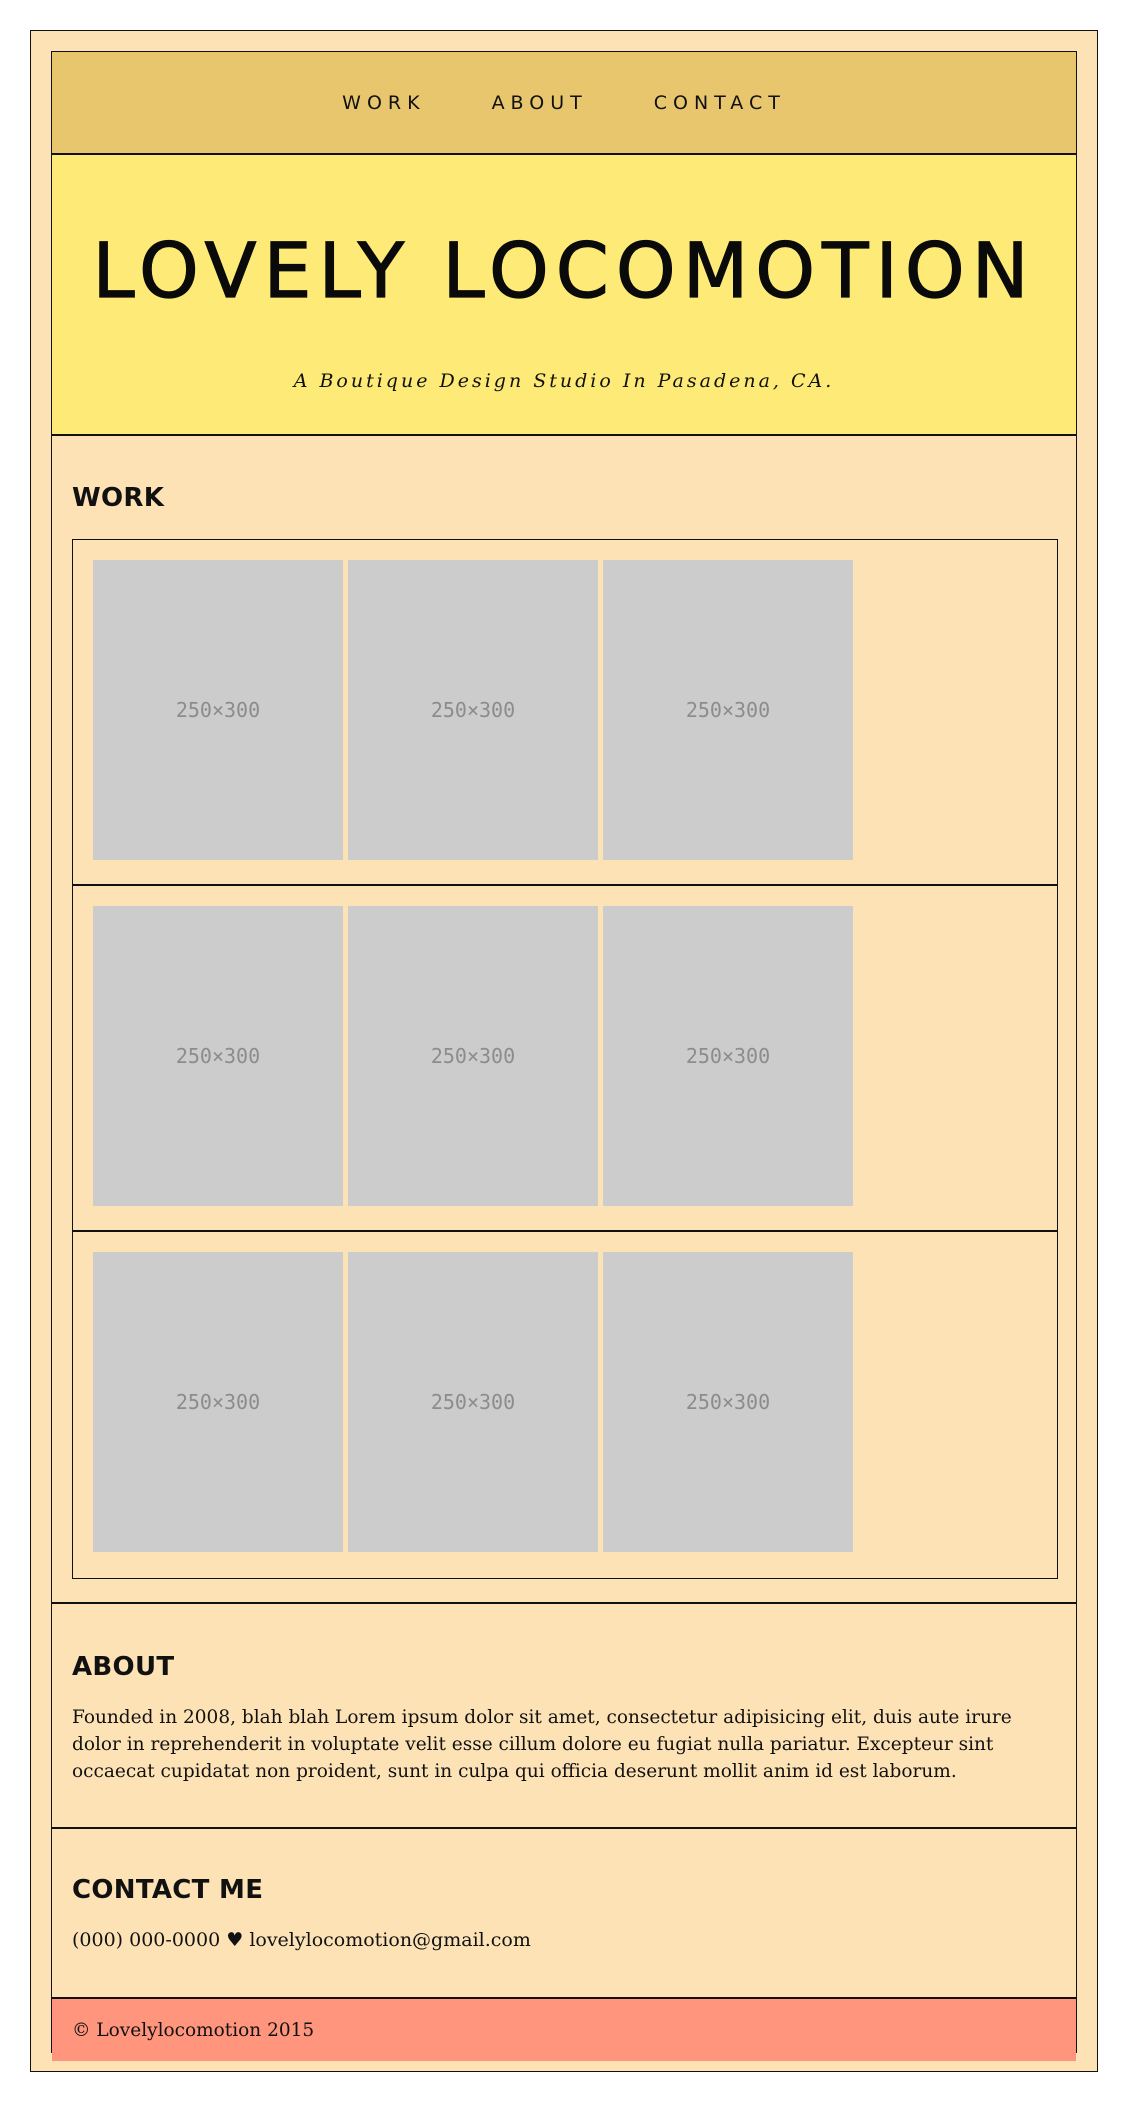  Describe the element at coordinates (383, 103) in the screenshot. I see `nav-link-work: WORK` at that location.